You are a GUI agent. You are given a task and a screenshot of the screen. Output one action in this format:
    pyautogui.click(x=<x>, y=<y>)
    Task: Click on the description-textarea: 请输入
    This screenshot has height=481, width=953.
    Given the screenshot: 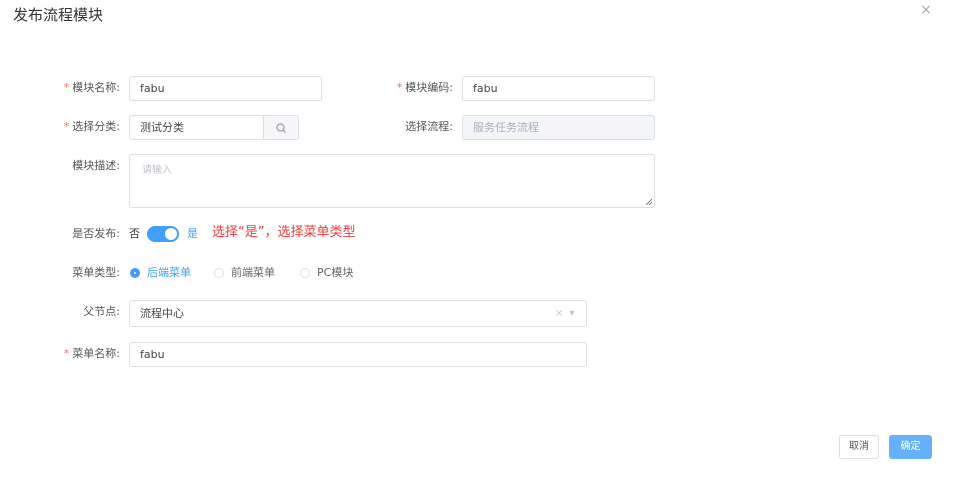 What is the action you would take?
    pyautogui.click(x=392, y=181)
    